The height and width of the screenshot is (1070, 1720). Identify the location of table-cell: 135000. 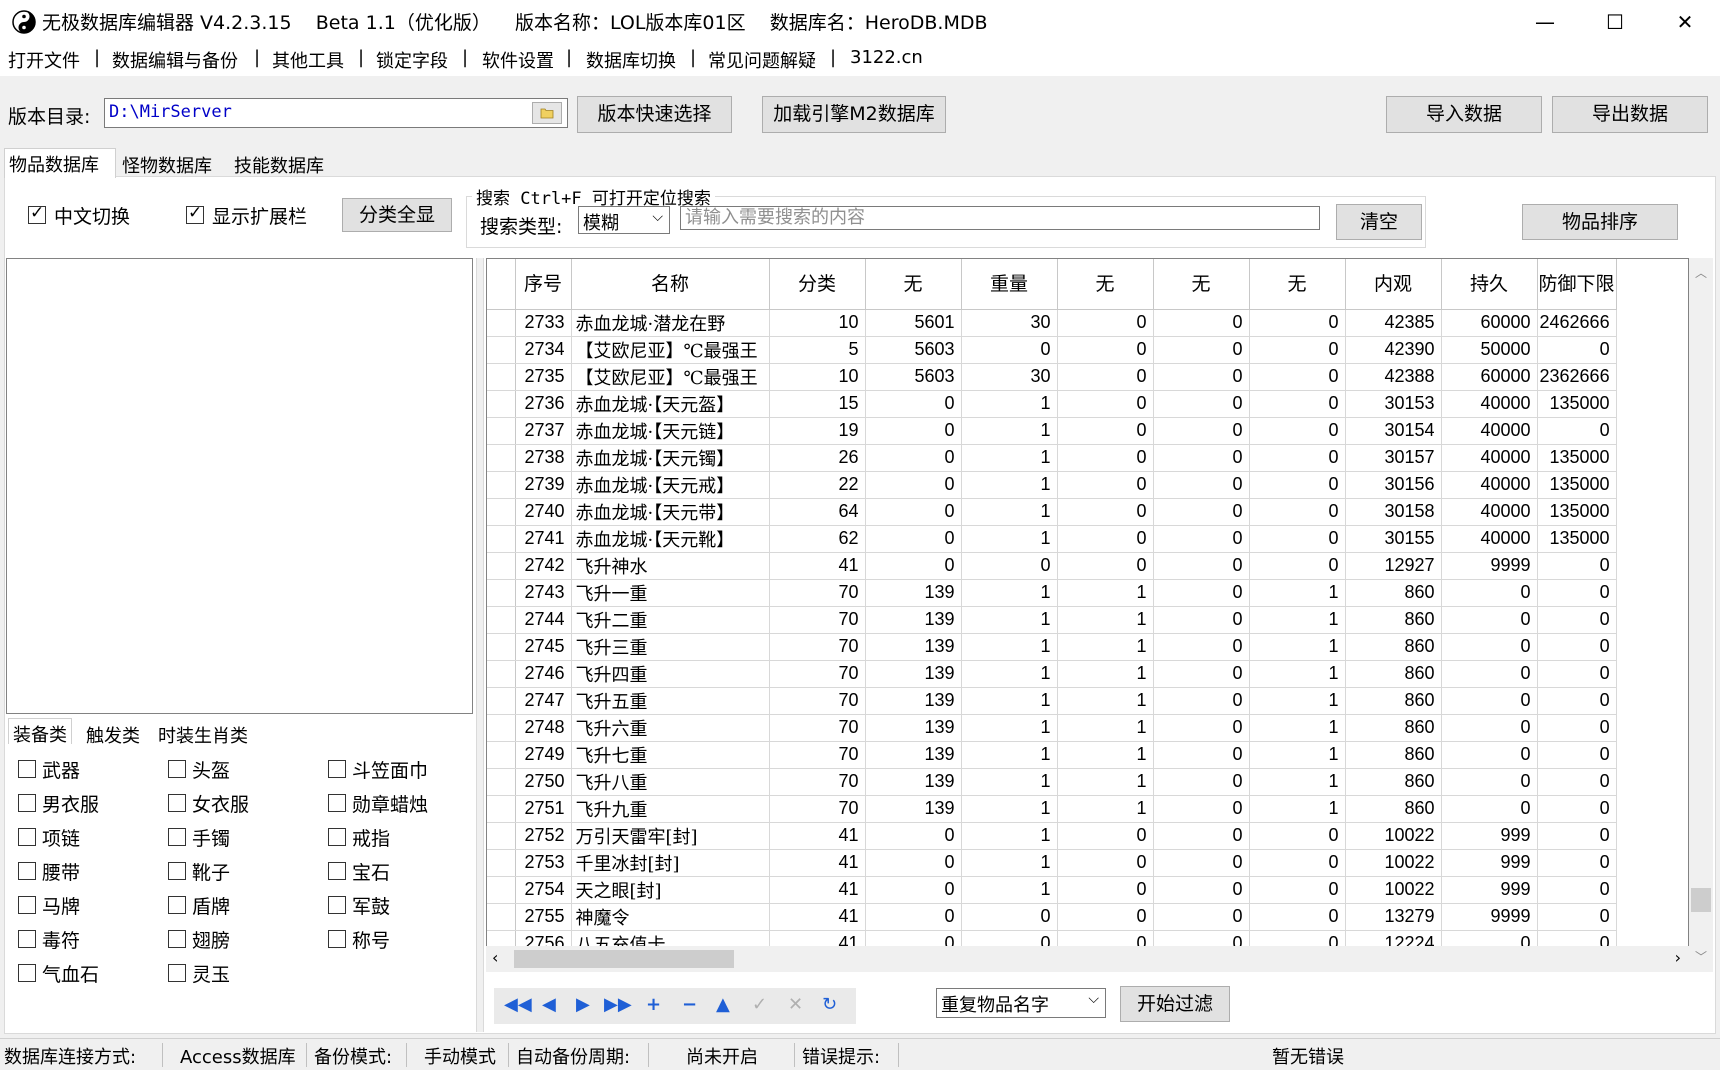
(1577, 458).